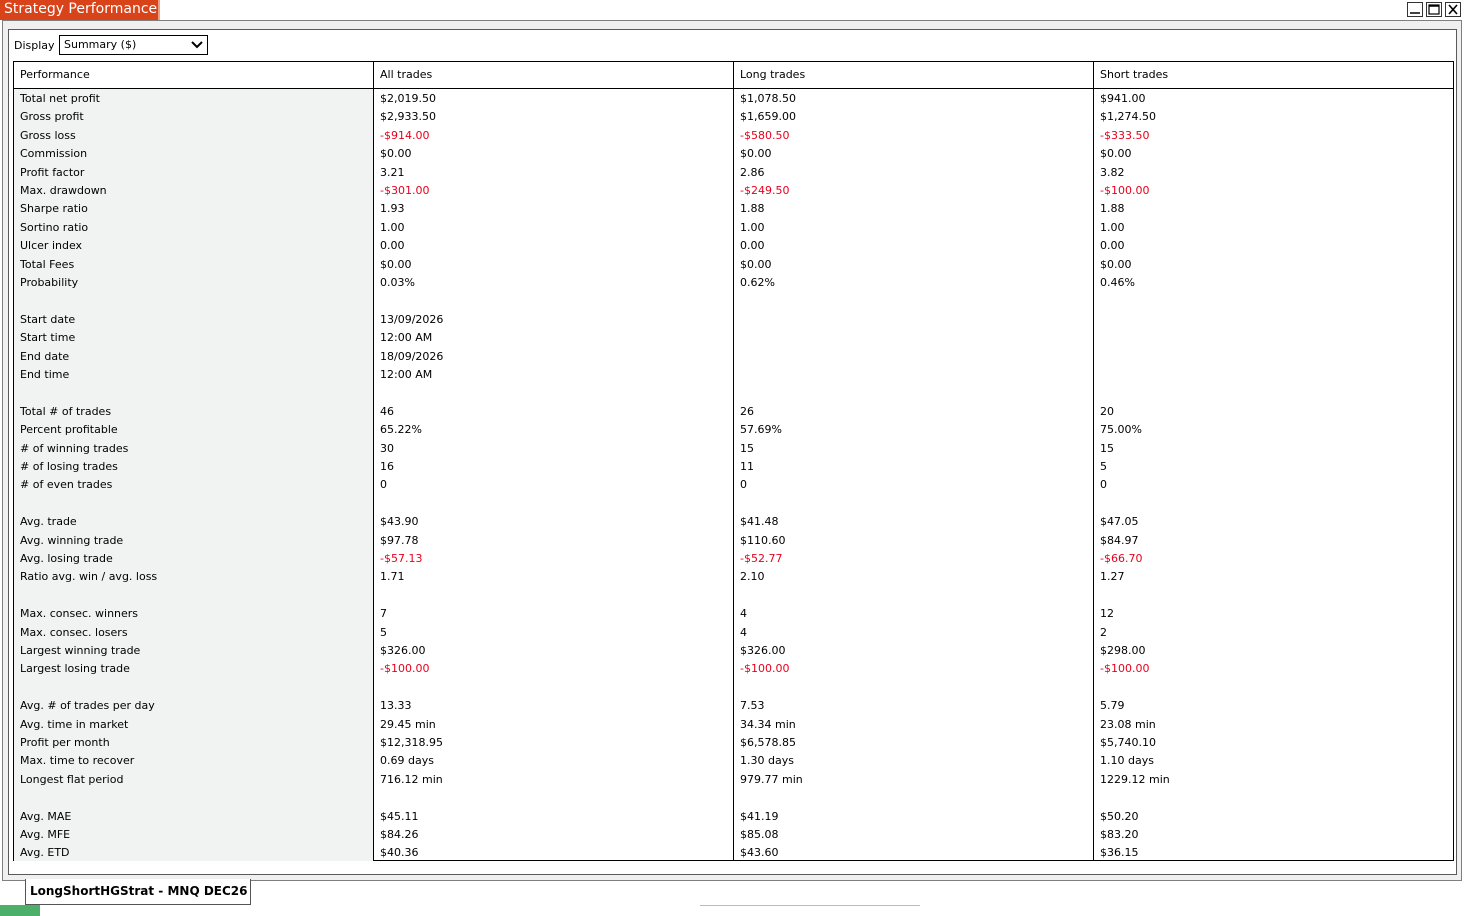 Image resolution: width=1466 pixels, height=916 pixels. What do you see at coordinates (1453, 9) in the screenshot?
I see `close-button` at bounding box center [1453, 9].